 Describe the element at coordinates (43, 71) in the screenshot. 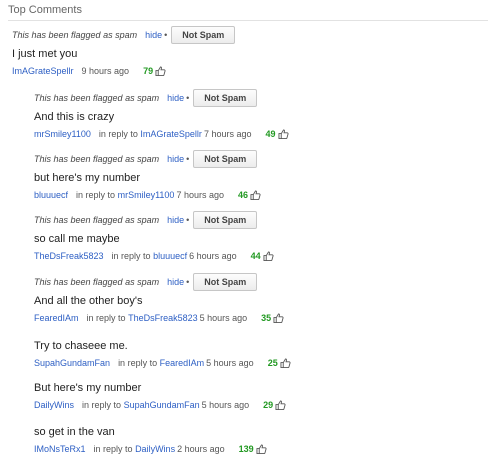

I see `comment-author: ImAGrateSpellr` at that location.